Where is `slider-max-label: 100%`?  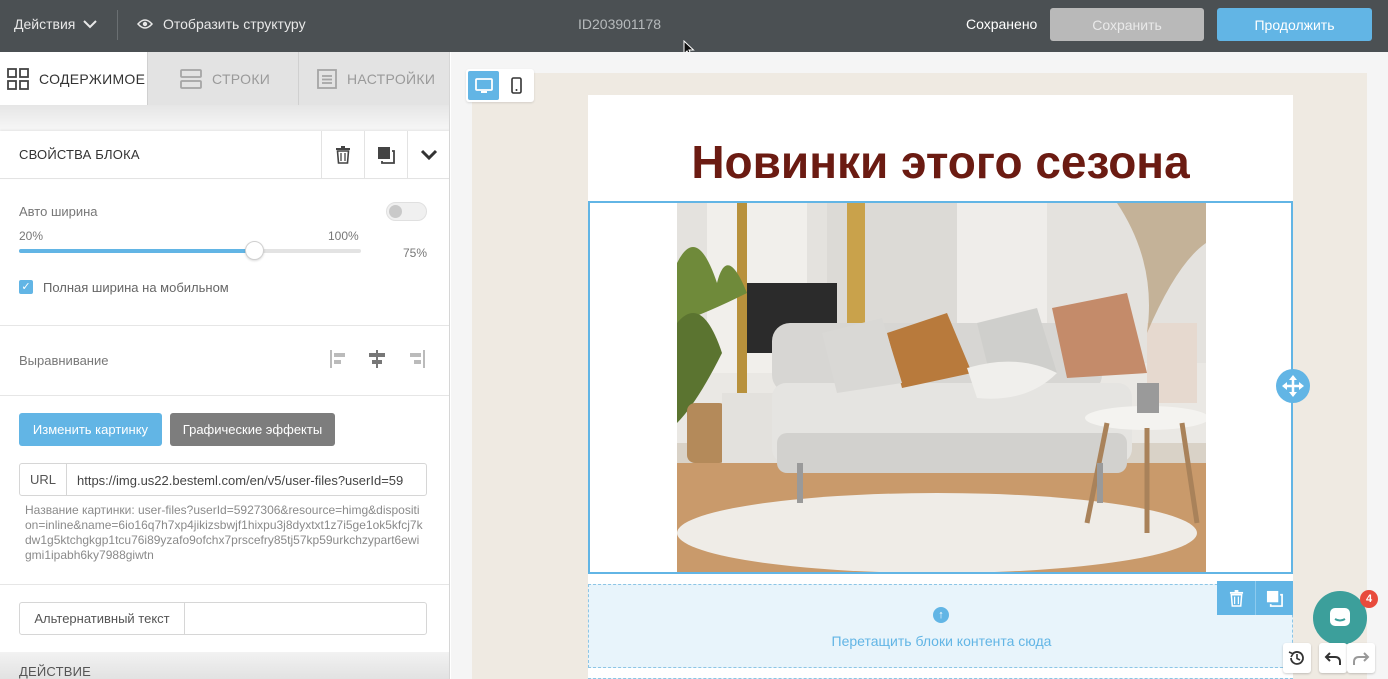
slider-max-label: 100% is located at coordinates (343, 236).